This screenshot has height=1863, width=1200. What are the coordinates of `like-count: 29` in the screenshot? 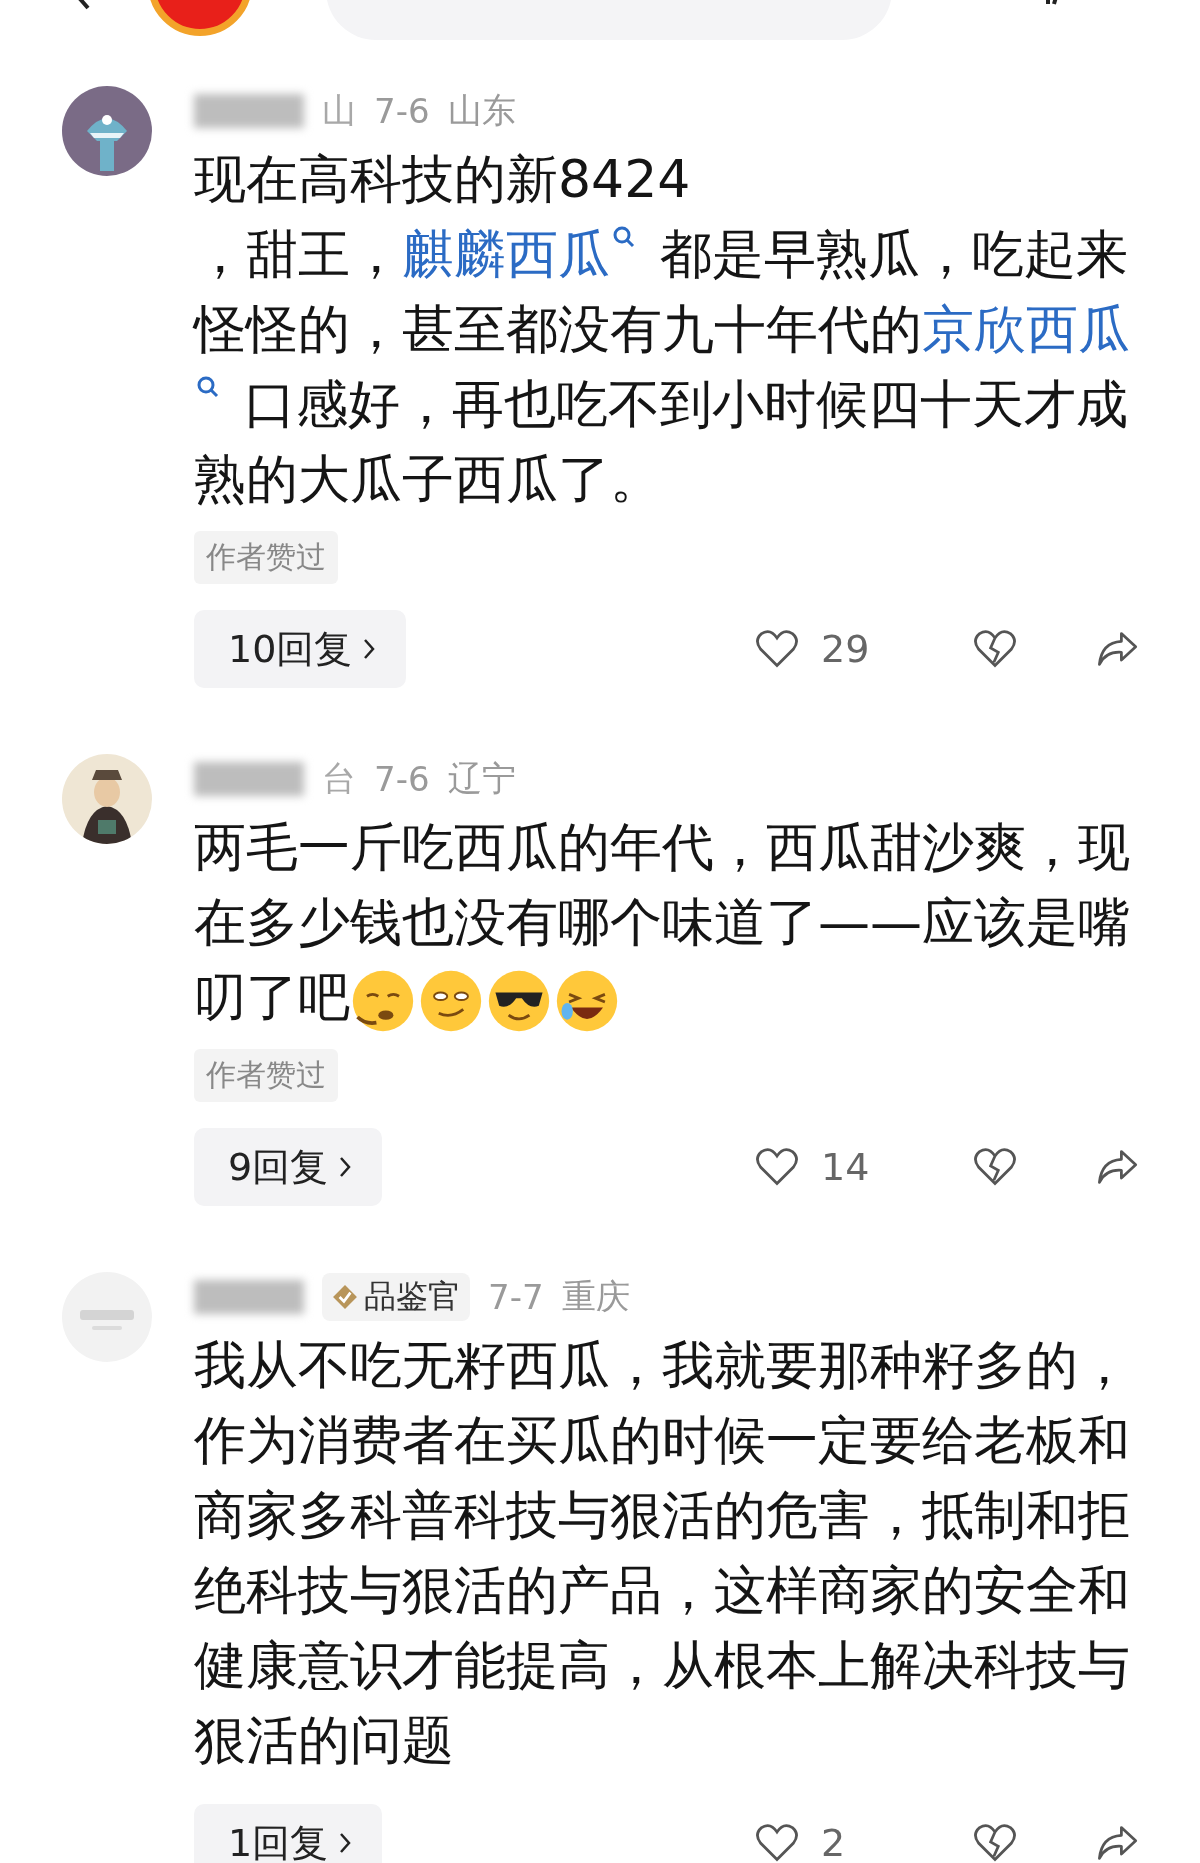 It's located at (846, 649).